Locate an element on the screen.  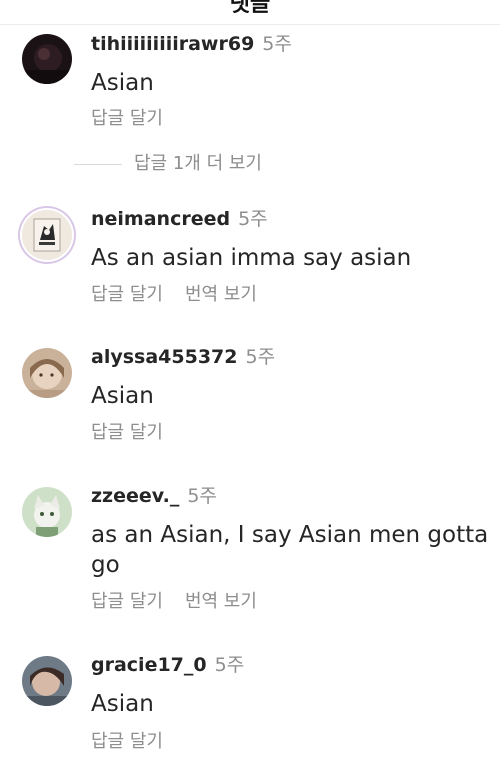
comment-username: tihiiiiiiiiirawr69 is located at coordinates (172, 44).